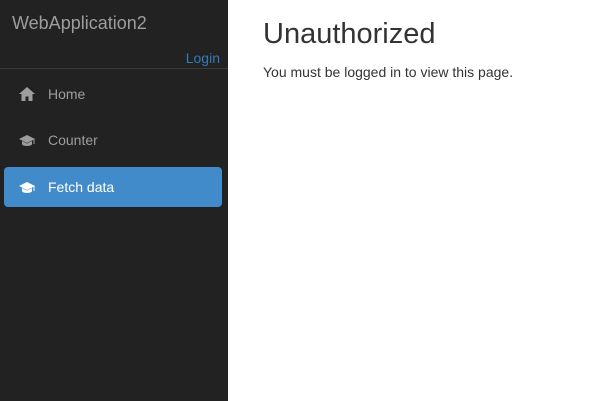  I want to click on brand-title: WebApplication2, so click(79, 23).